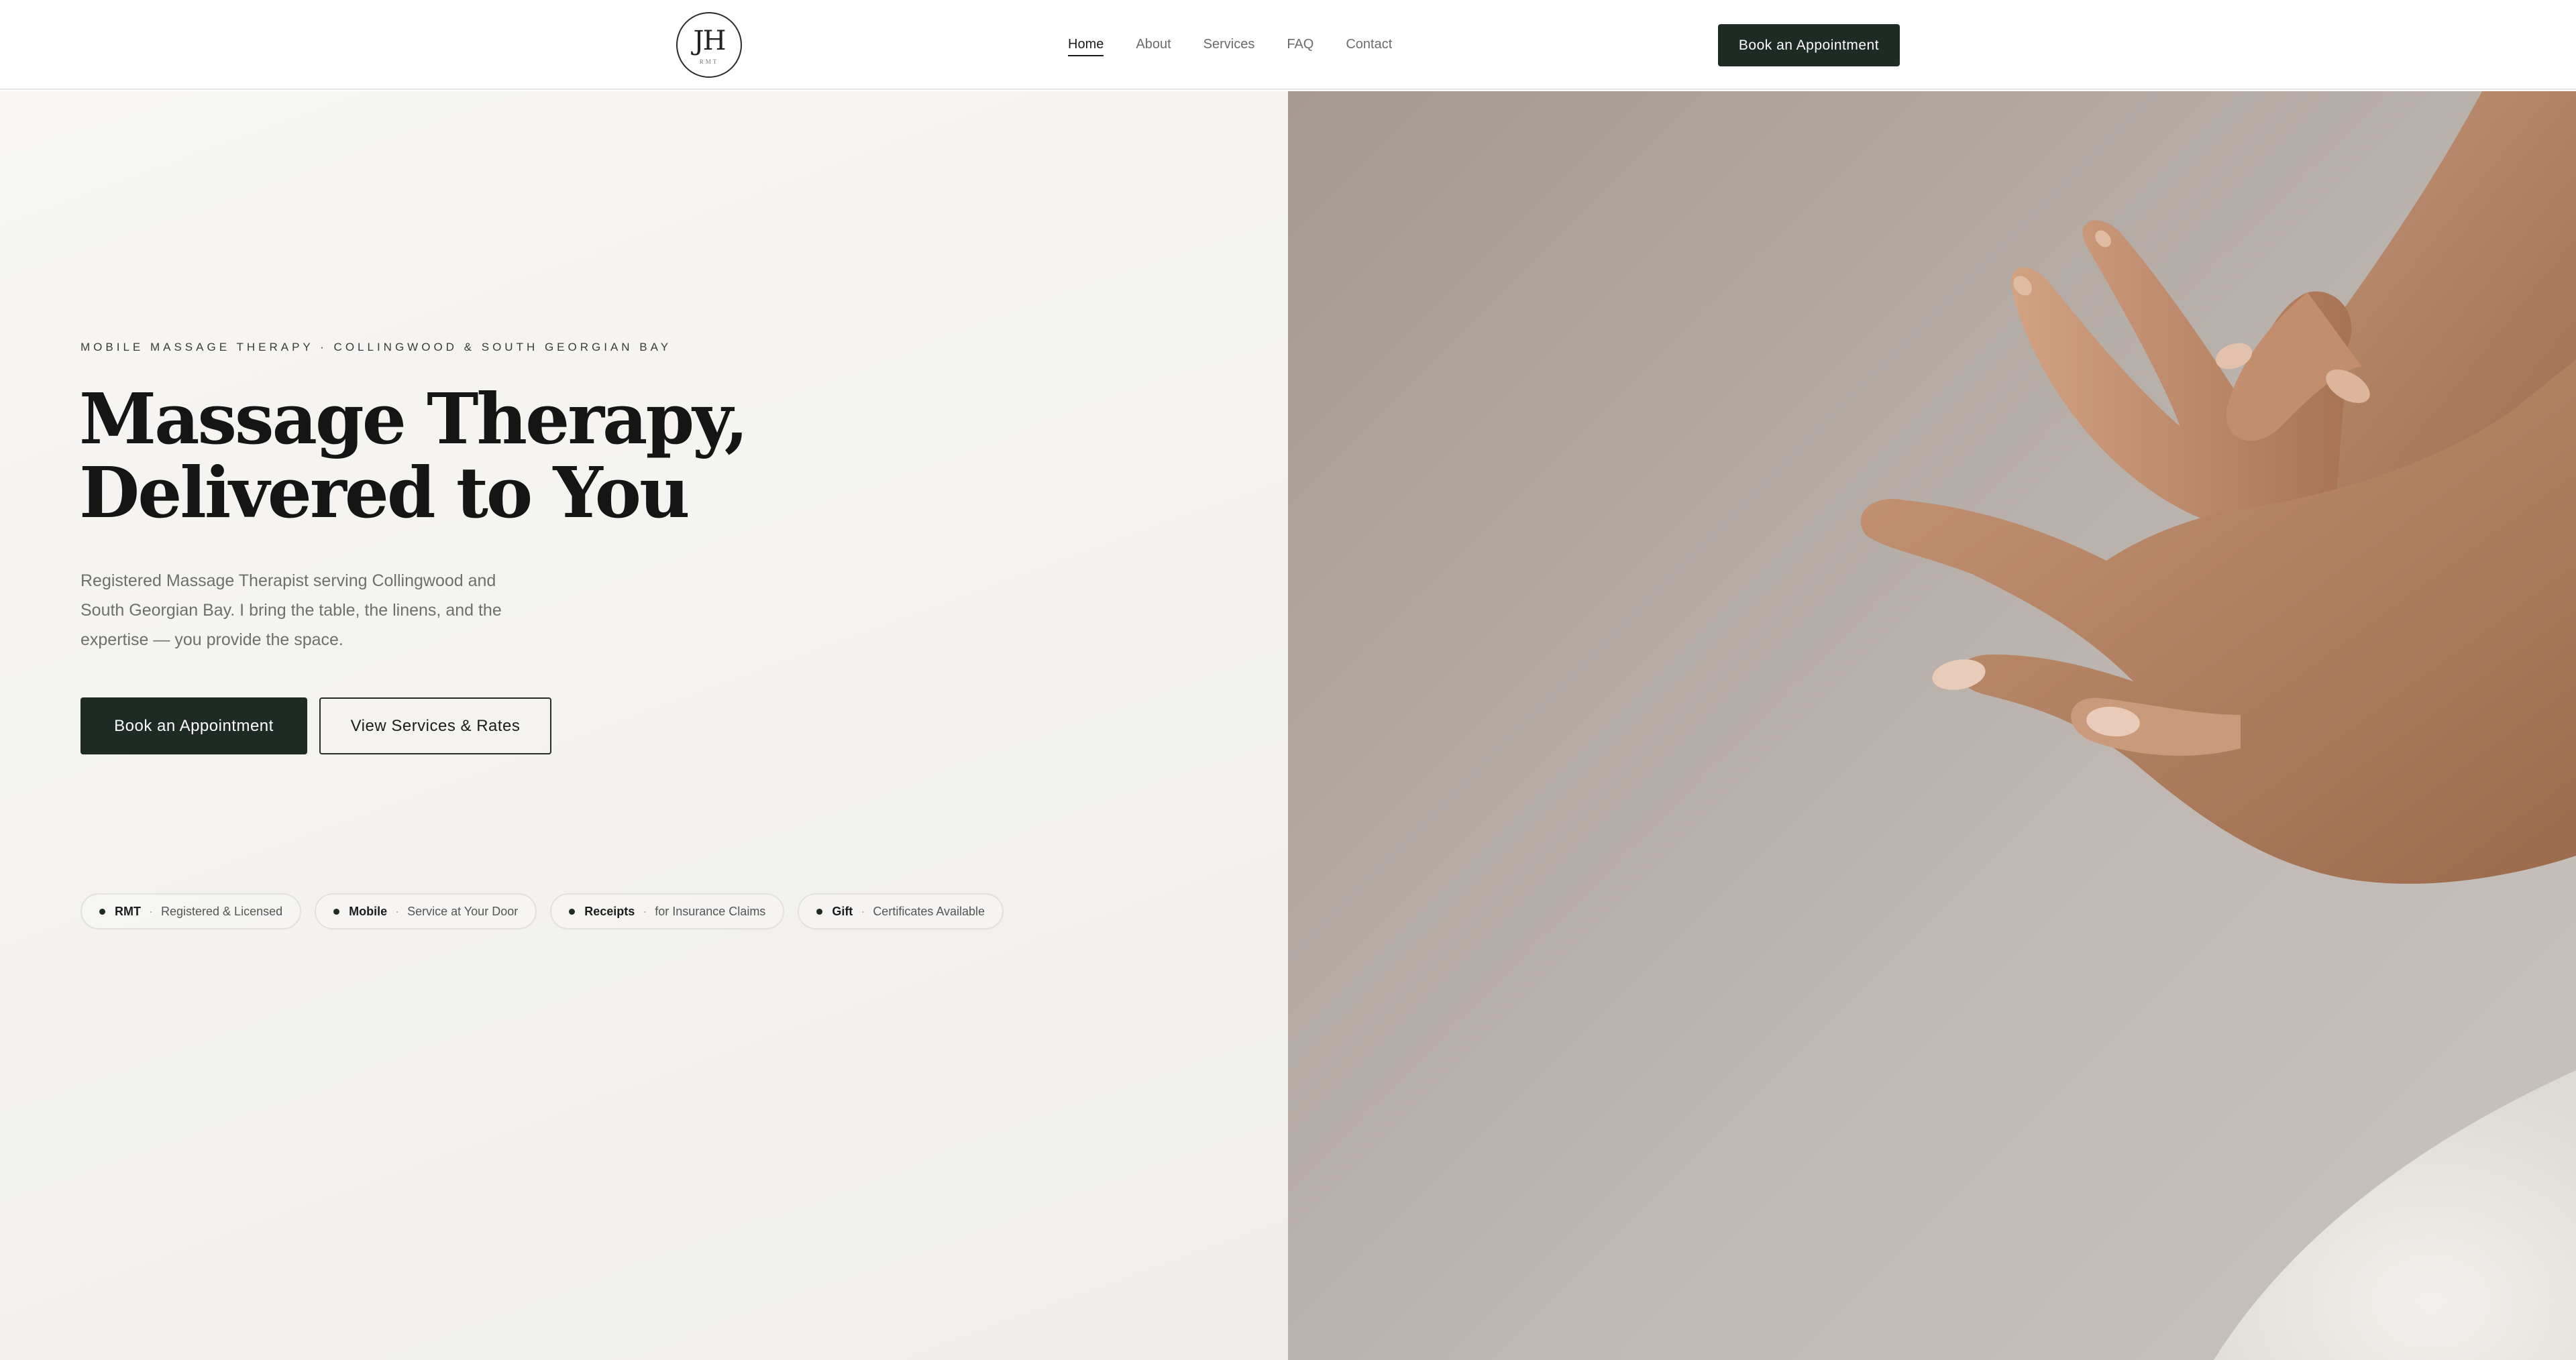  I want to click on badge-title: Gift, so click(842, 911).